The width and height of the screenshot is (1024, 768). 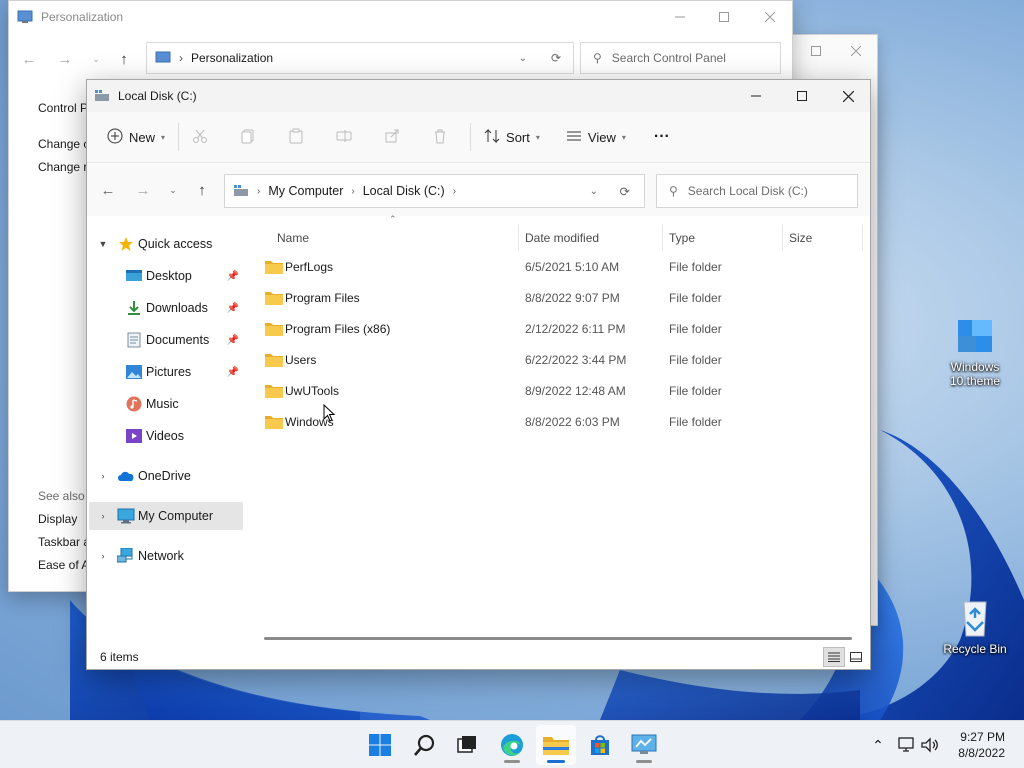 I want to click on rename-button, so click(x=344, y=137).